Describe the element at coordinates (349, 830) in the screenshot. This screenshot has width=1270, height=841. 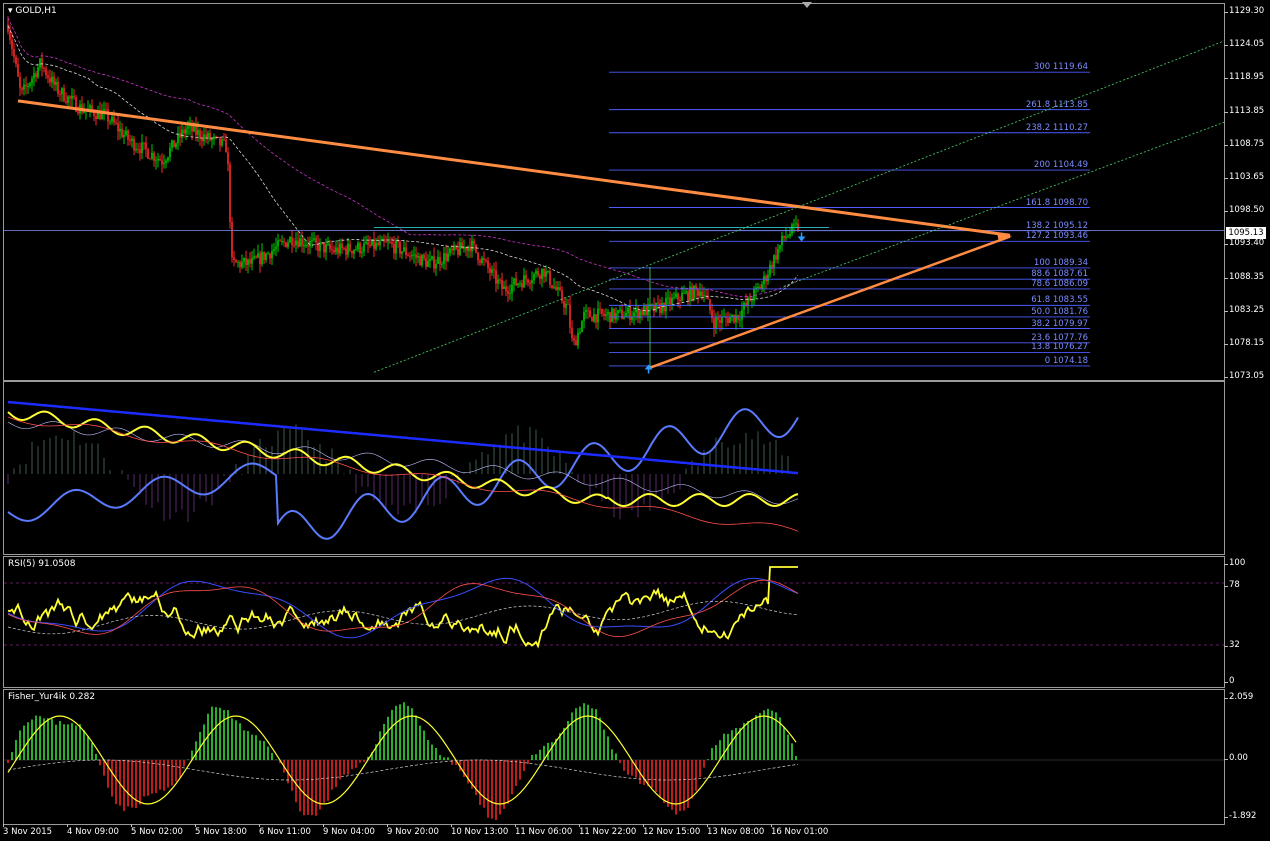
I see `time-tick: 9 Nov 04:00` at that location.